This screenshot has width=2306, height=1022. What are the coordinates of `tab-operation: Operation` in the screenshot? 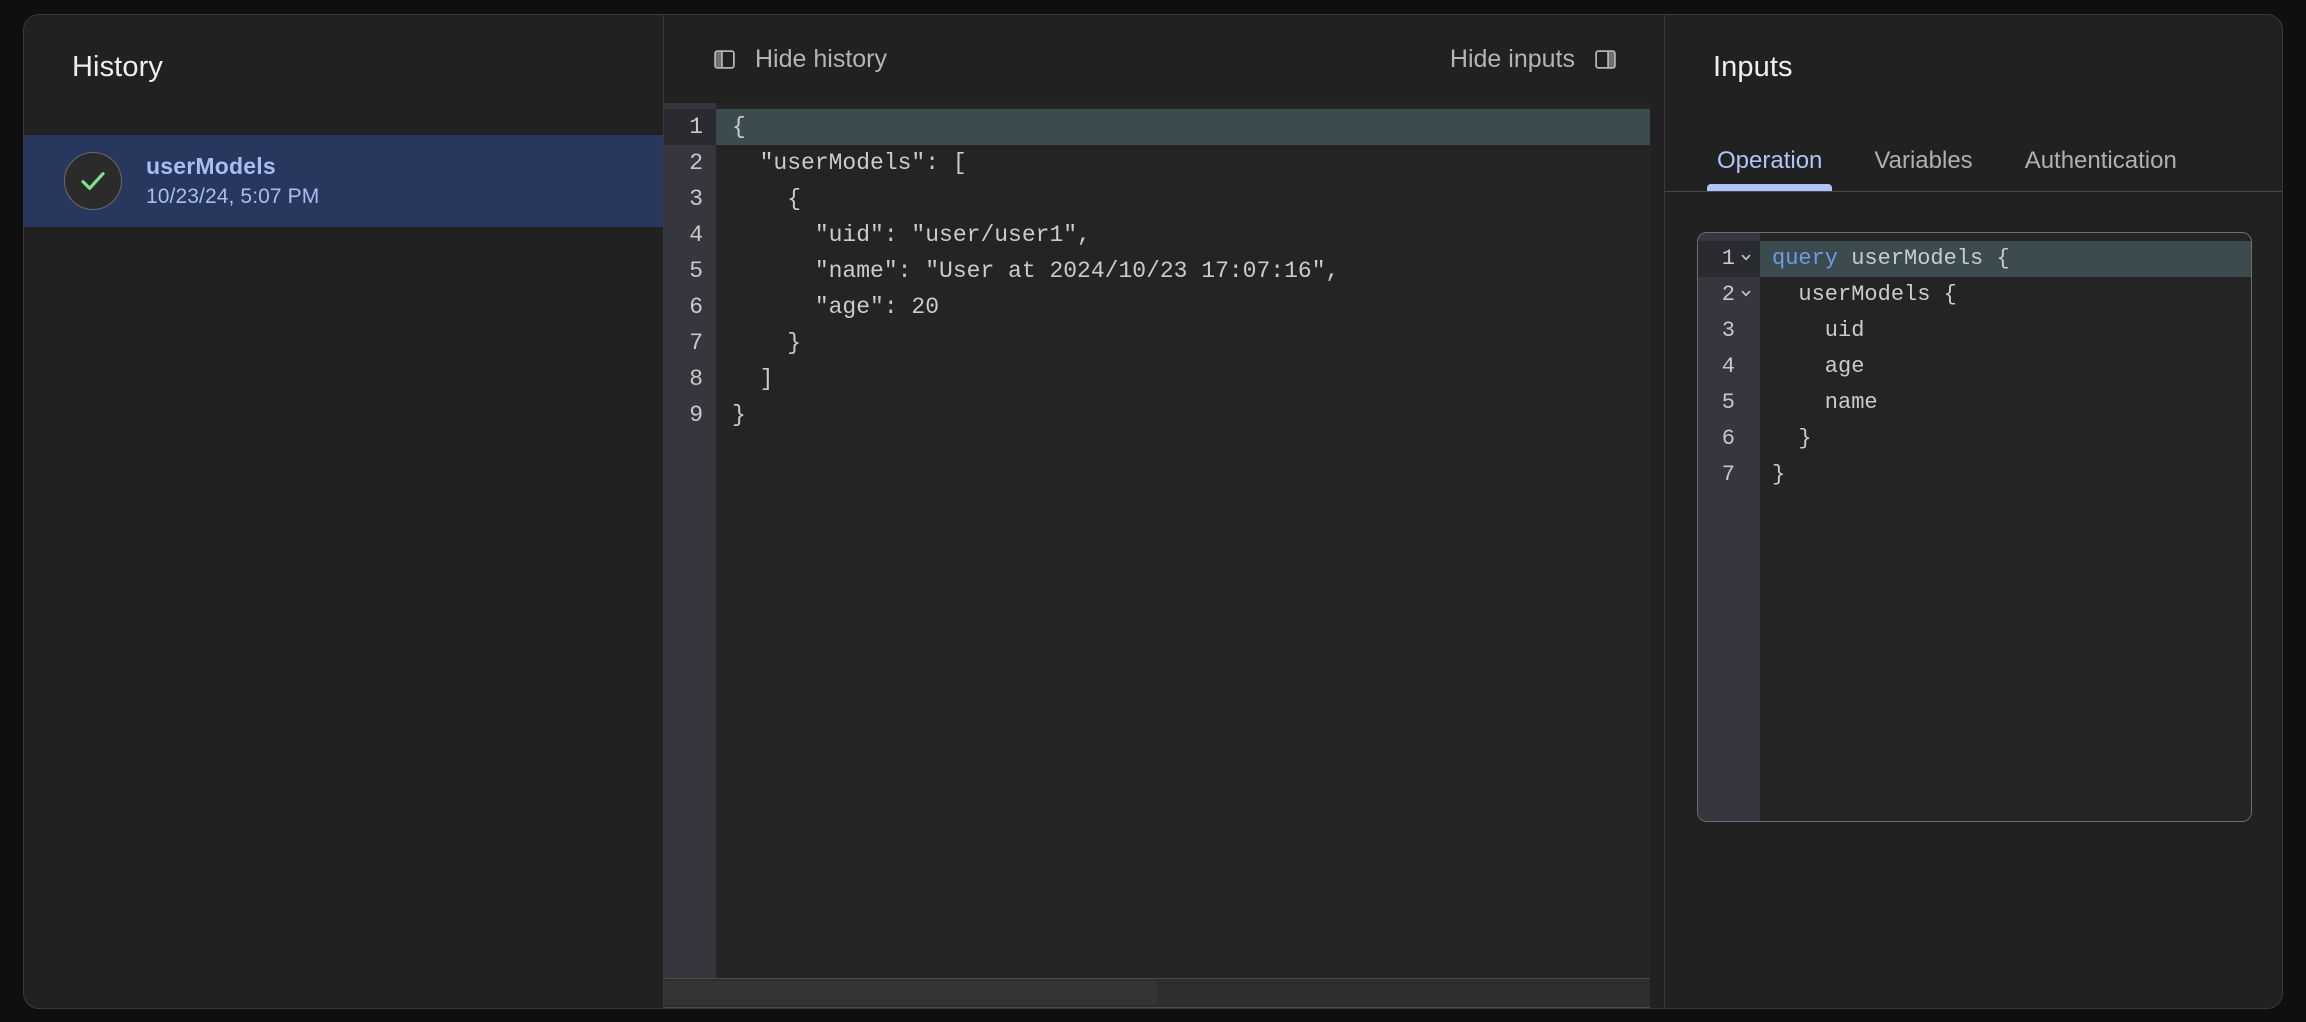 It's located at (1769, 169).